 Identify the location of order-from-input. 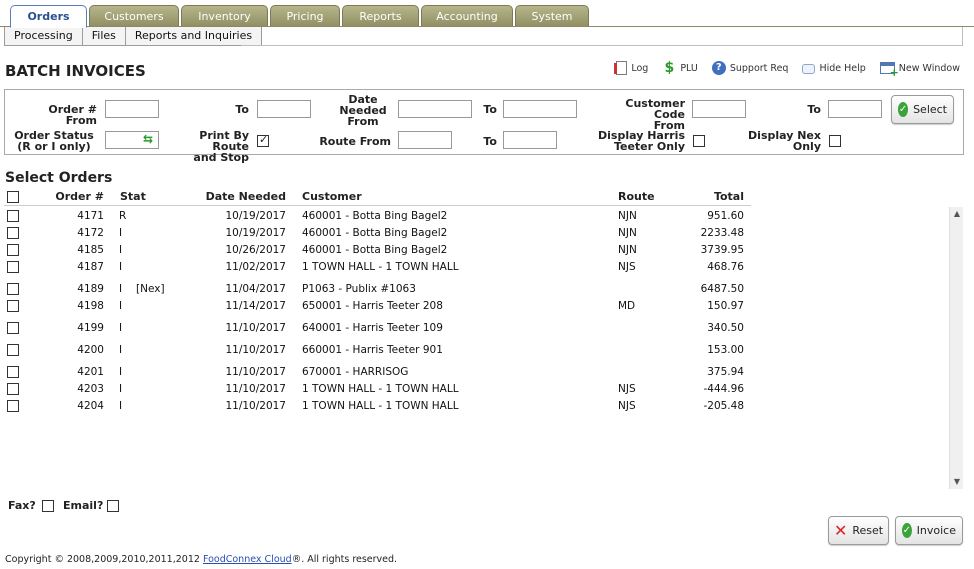
(132, 109).